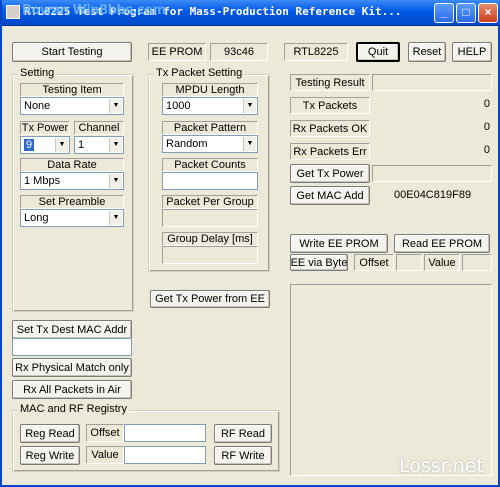  Describe the element at coordinates (466, 13) in the screenshot. I see `maximize-button: □` at that location.